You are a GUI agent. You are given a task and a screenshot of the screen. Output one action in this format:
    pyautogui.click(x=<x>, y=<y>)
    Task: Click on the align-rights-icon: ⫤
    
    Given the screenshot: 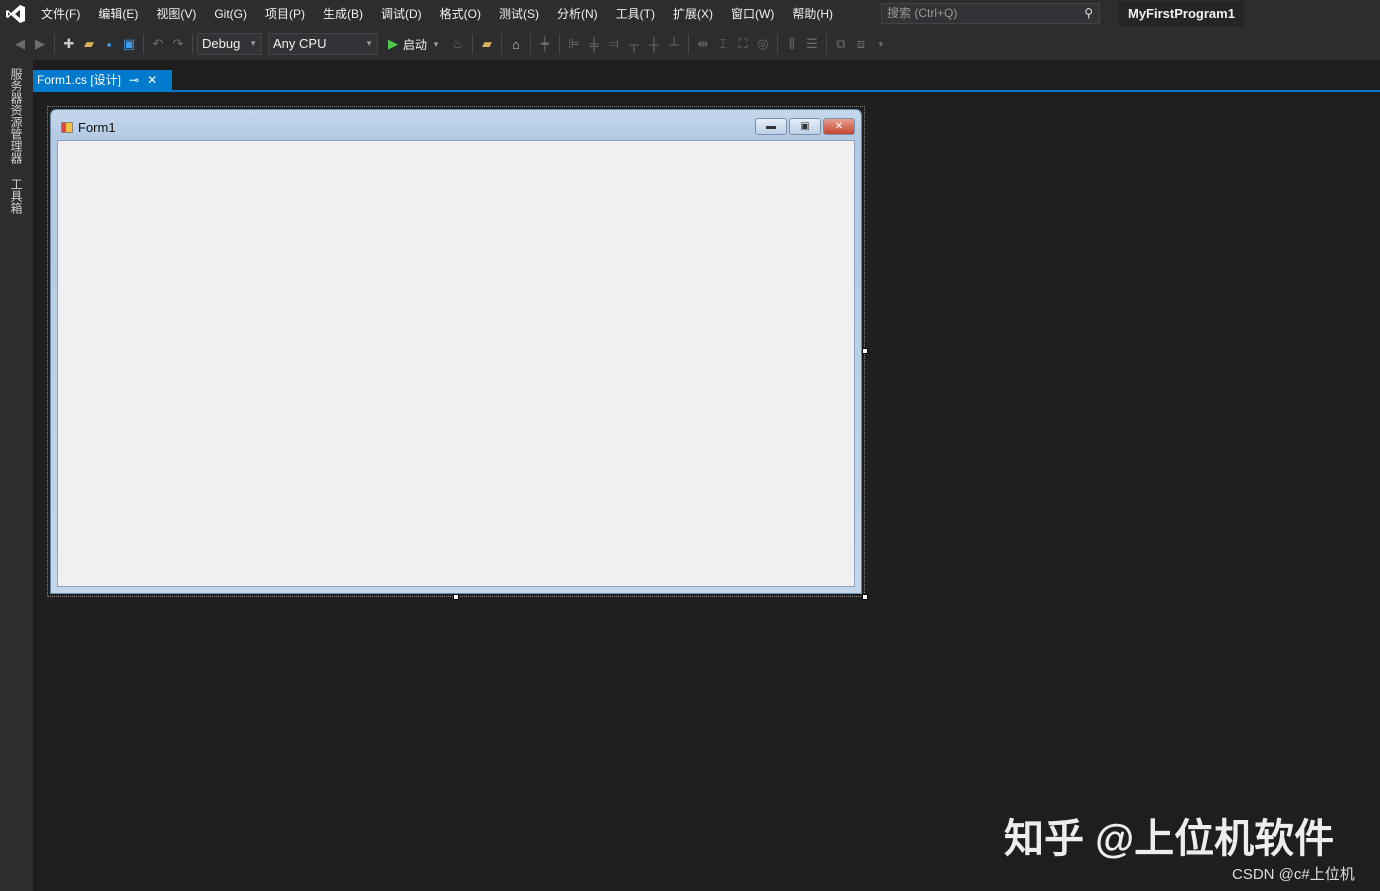 What is the action you would take?
    pyautogui.click(x=614, y=44)
    